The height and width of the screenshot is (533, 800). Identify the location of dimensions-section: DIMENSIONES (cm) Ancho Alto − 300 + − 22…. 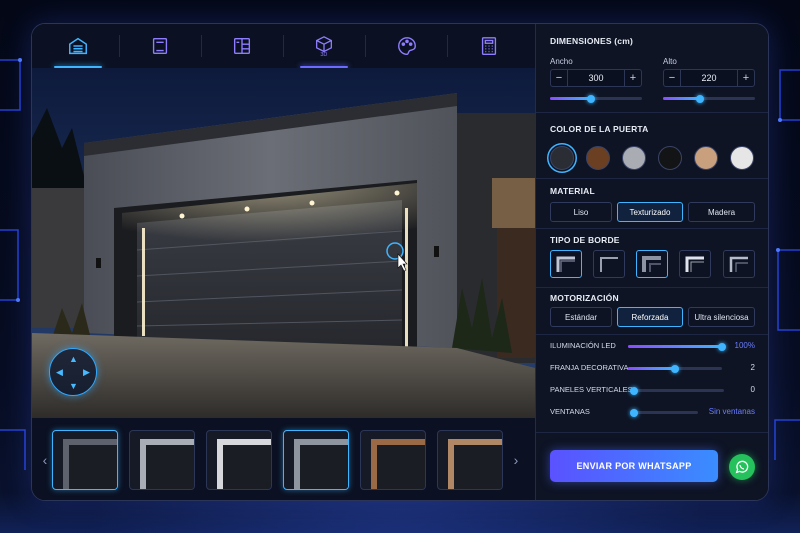
(653, 76).